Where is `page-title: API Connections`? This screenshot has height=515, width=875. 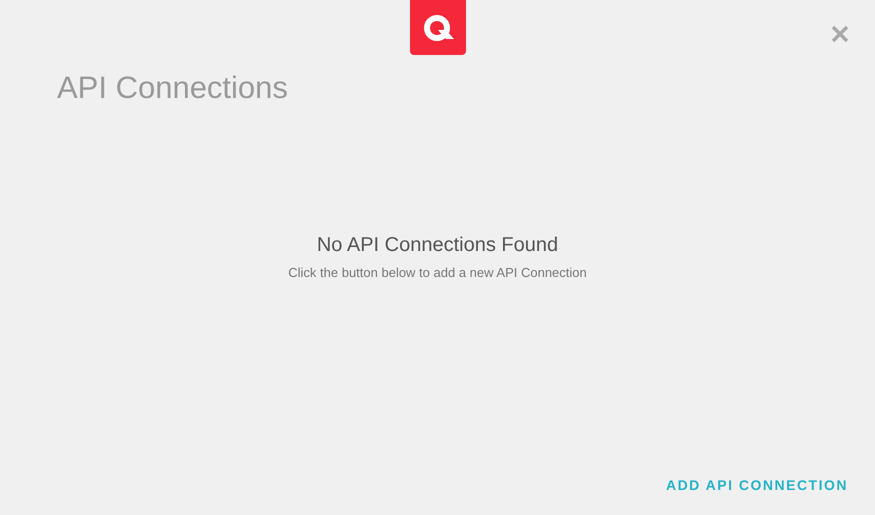 page-title: API Connections is located at coordinates (172, 88).